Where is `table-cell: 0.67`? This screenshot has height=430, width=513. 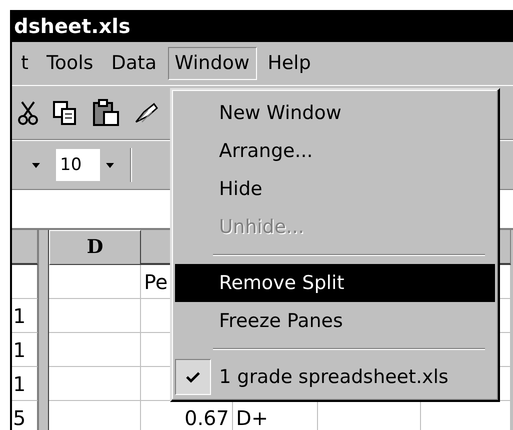
table-cell: 0.67 is located at coordinates (187, 415).